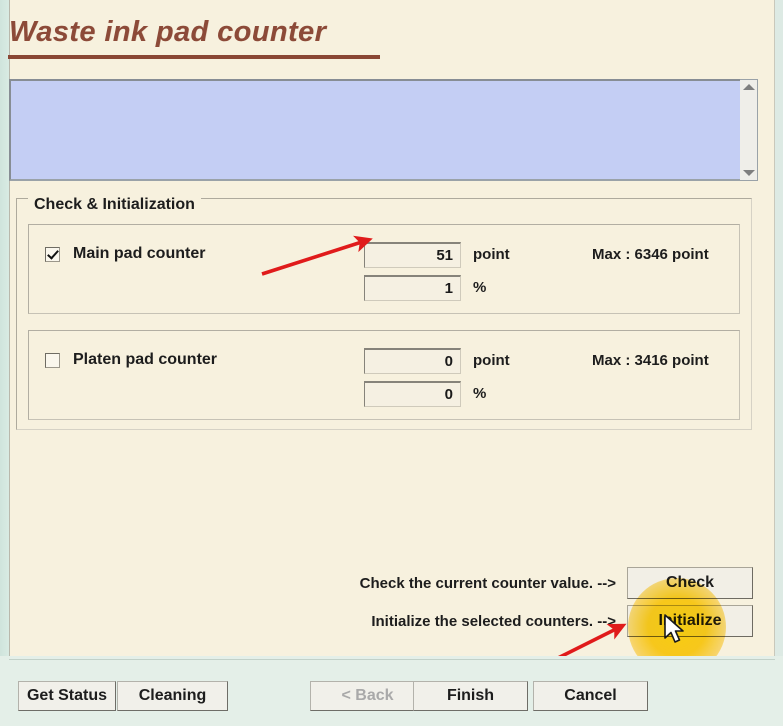  I want to click on log-textarea, so click(379, 130).